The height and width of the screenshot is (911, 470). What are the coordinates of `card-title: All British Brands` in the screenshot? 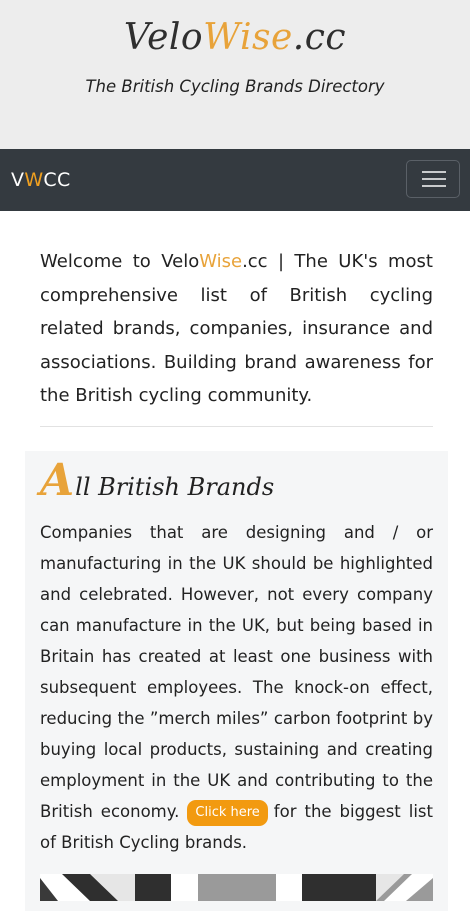 It's located at (157, 480).